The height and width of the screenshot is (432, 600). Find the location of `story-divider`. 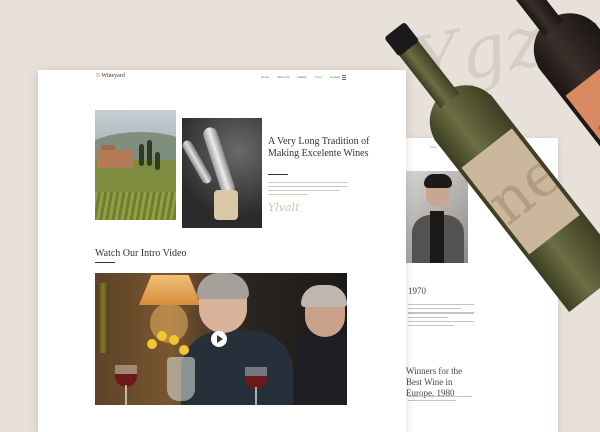

story-divider is located at coordinates (278, 174).